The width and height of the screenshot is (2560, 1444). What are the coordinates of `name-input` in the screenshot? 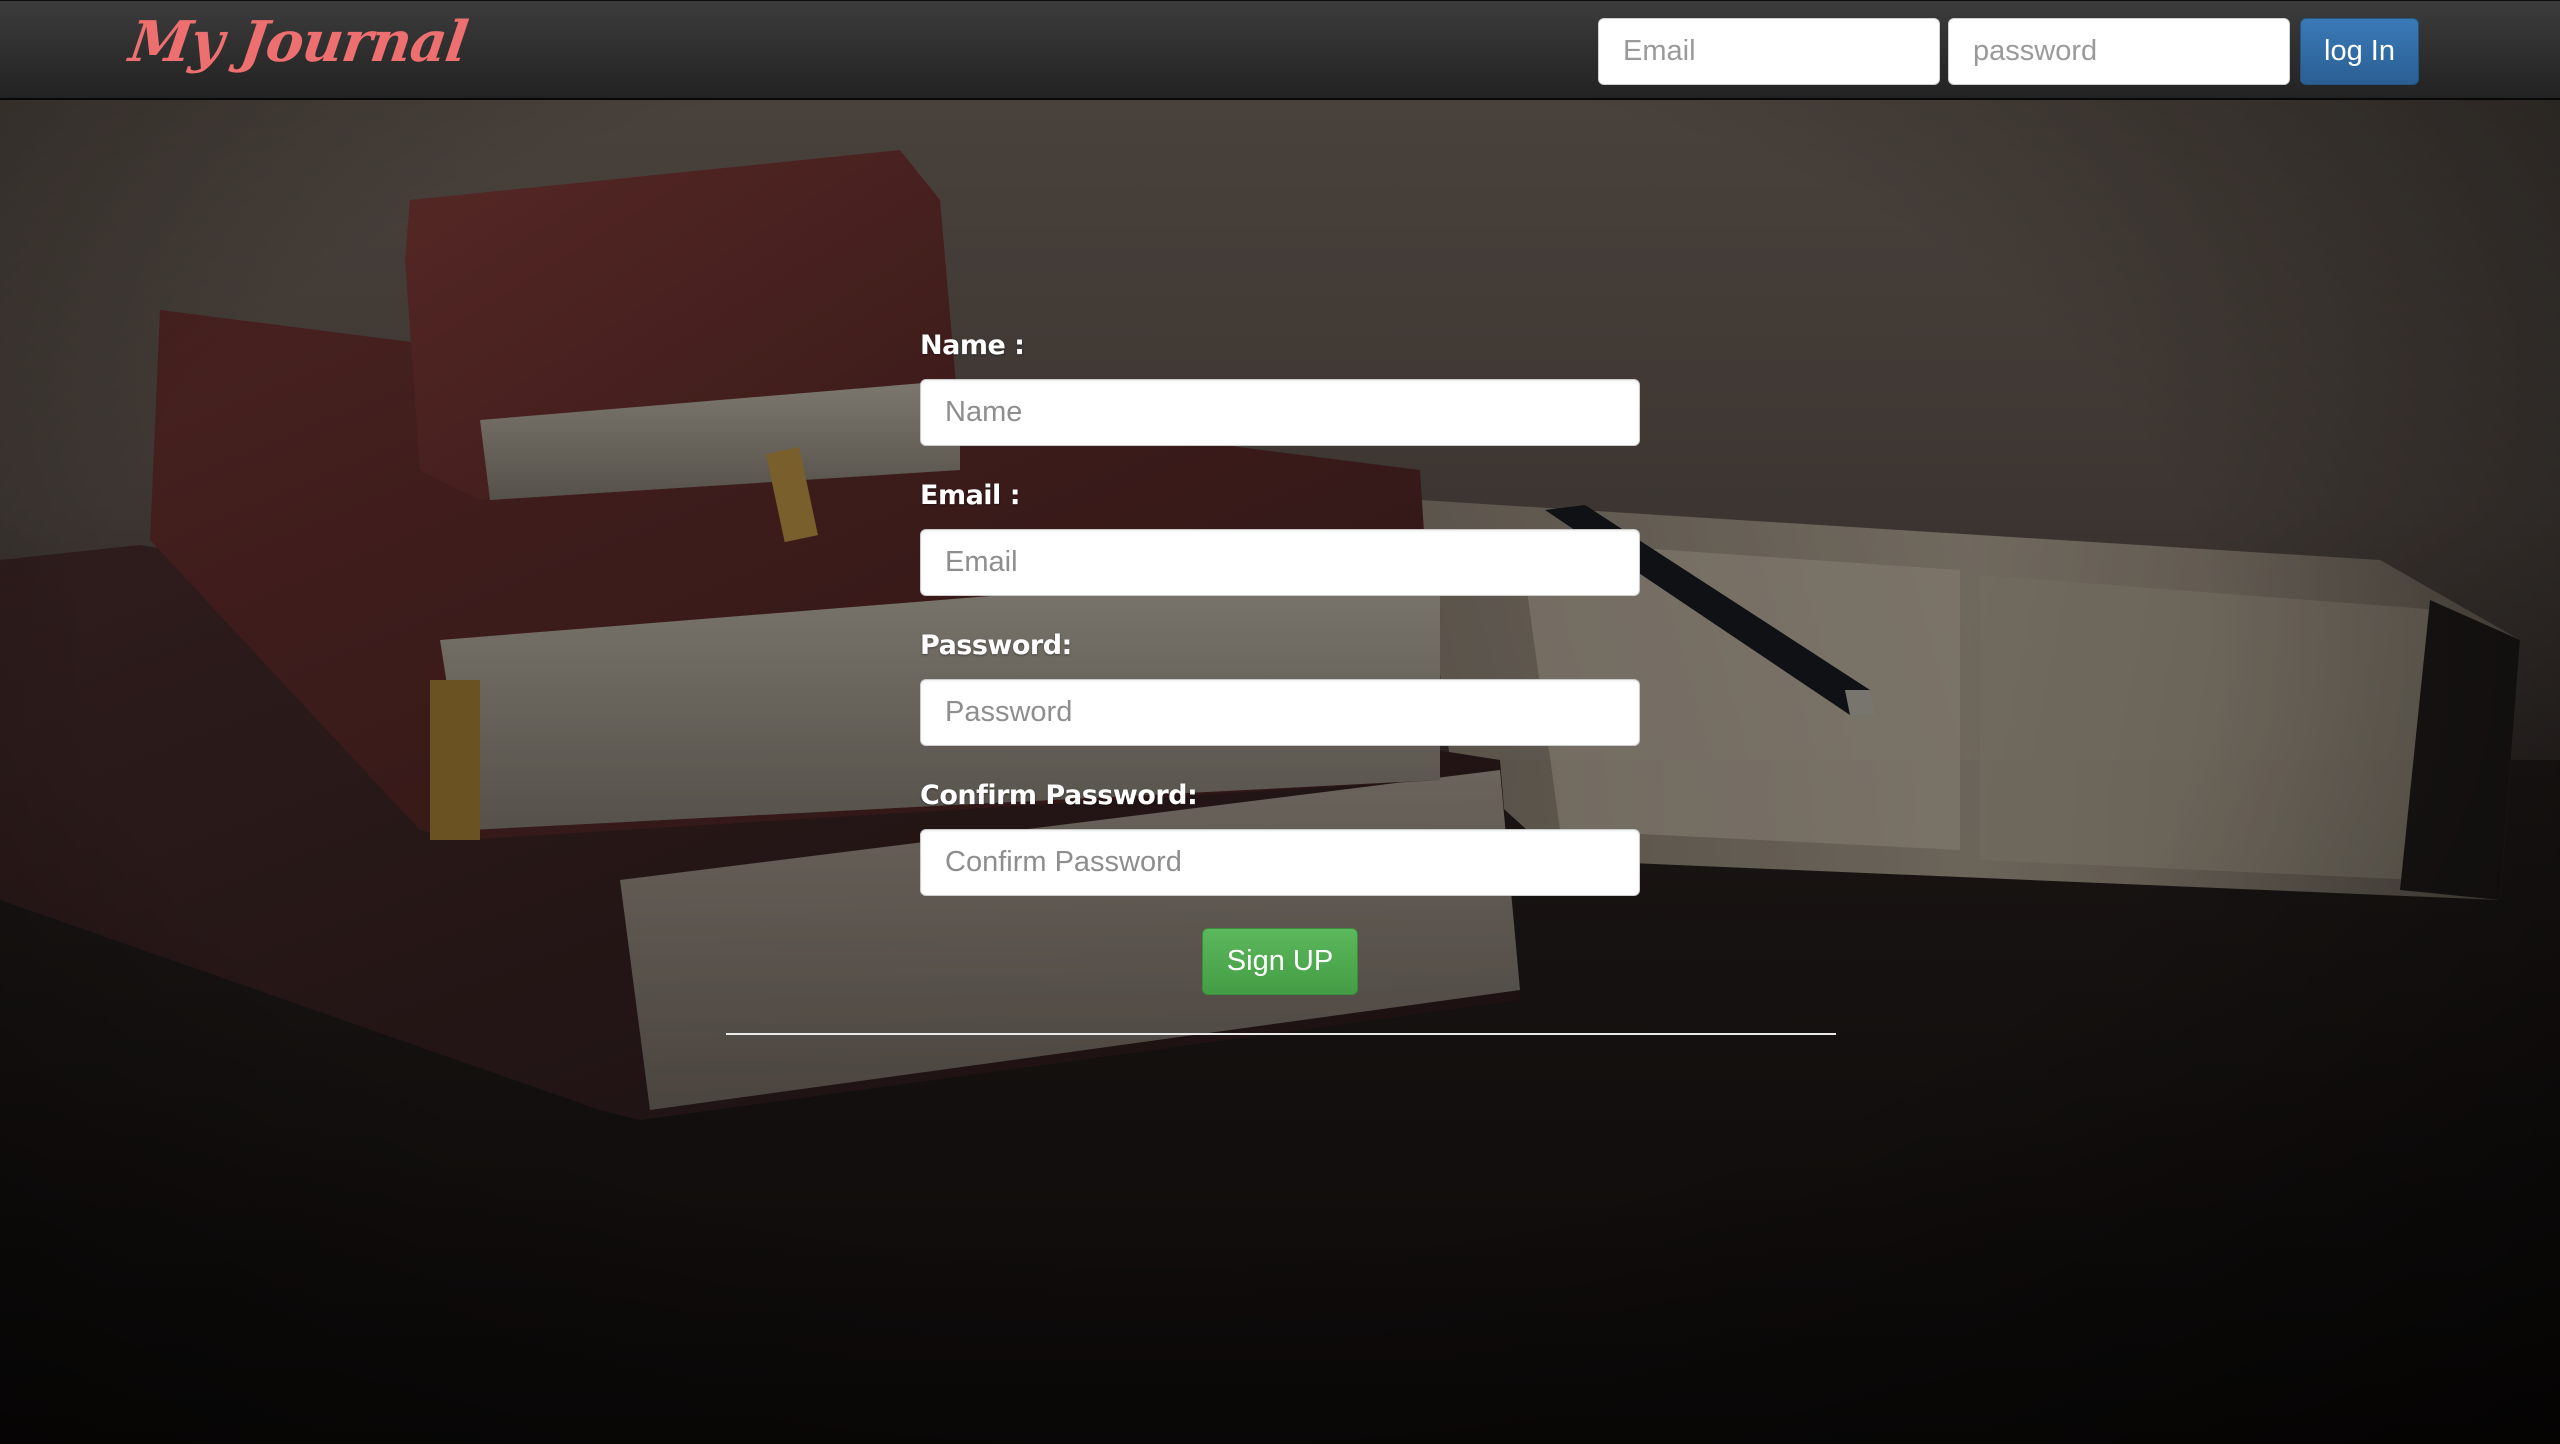 It's located at (1280, 412).